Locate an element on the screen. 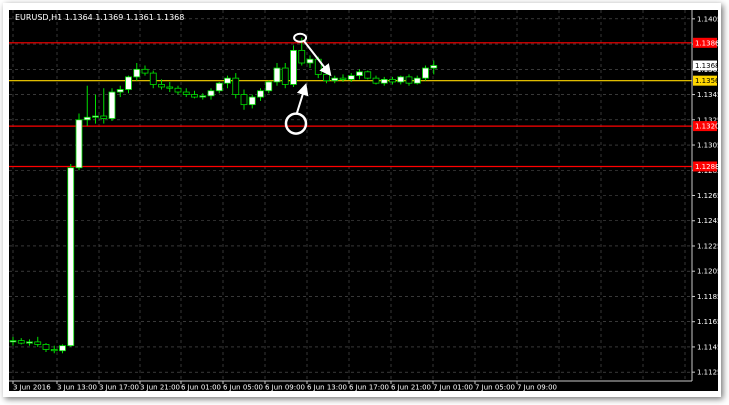  time-tick-label: 6 Jun 09:00 is located at coordinates (285, 388).